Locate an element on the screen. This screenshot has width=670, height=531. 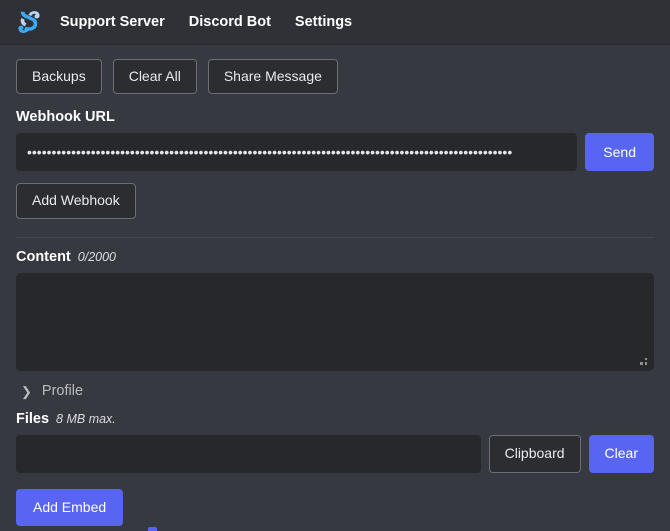
files-size-hint: 8 MB max. is located at coordinates (86, 418).